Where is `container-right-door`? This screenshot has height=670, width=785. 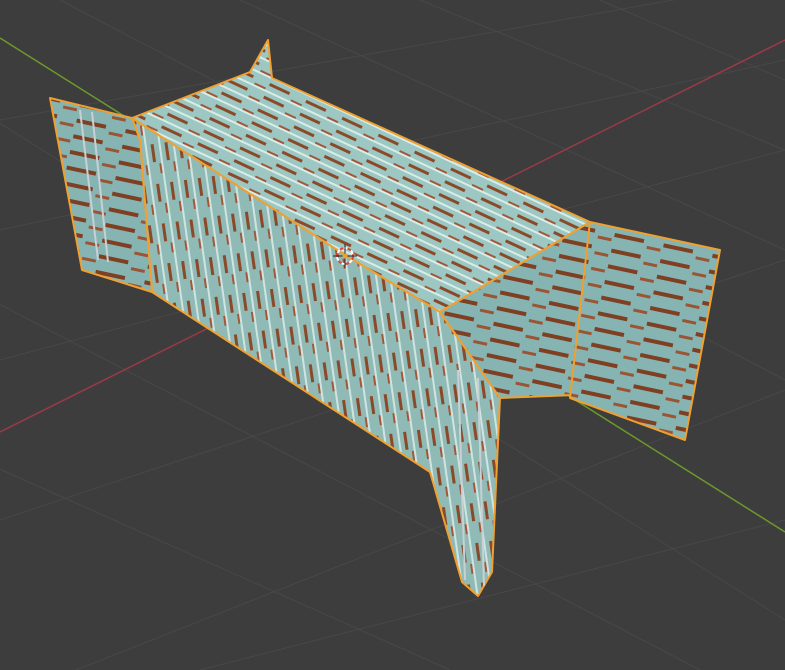
container-right-door is located at coordinates (645, 331).